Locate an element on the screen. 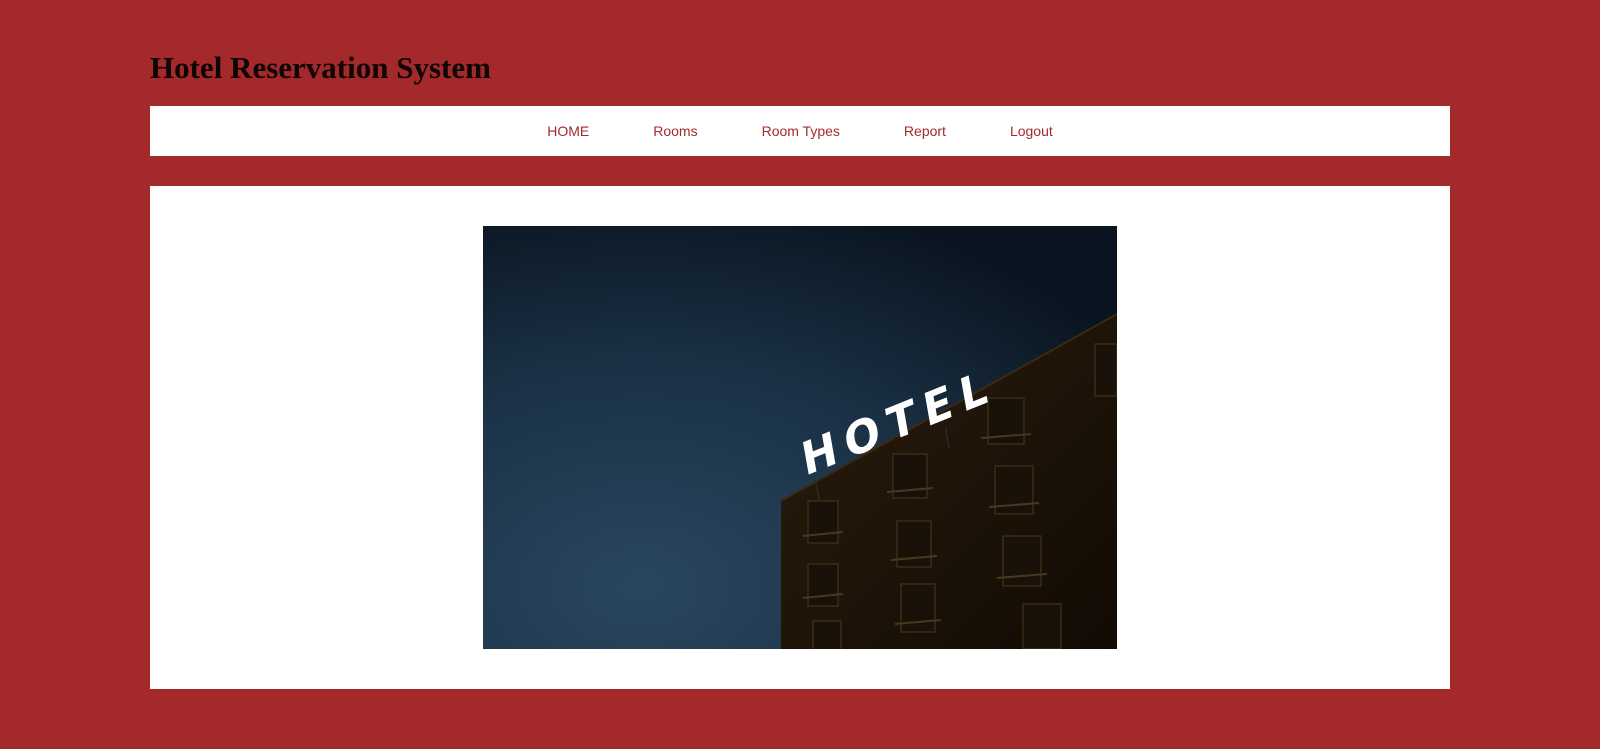 This screenshot has height=749, width=1600. nav-link-report: Report is located at coordinates (925, 131).